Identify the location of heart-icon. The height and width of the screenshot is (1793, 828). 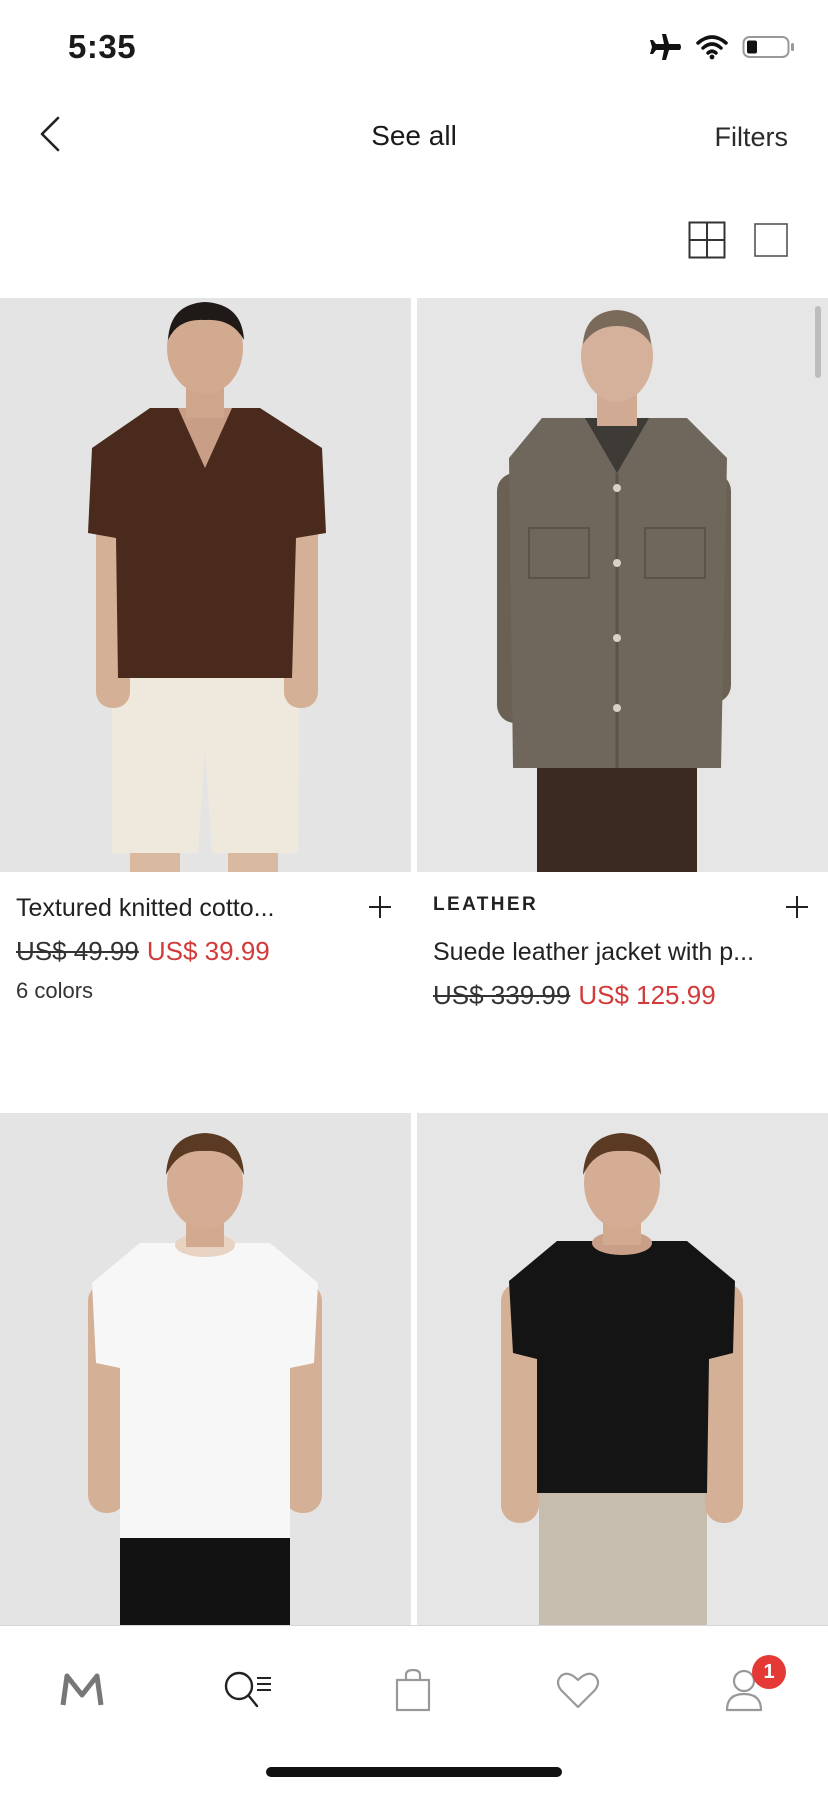
(578, 1692).